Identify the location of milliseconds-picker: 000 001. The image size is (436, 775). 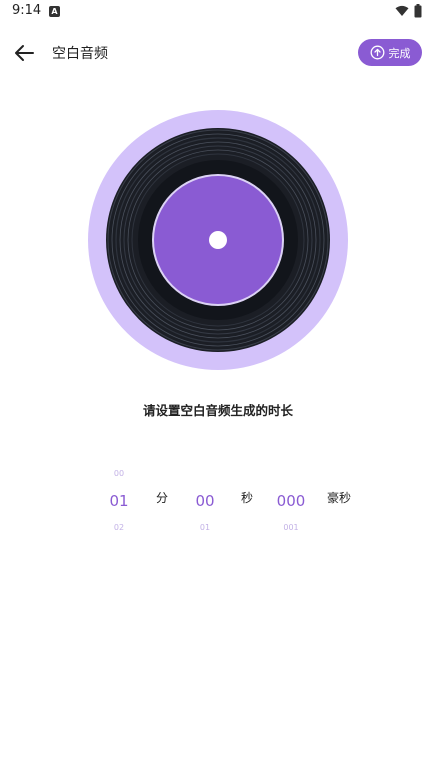
(291, 501).